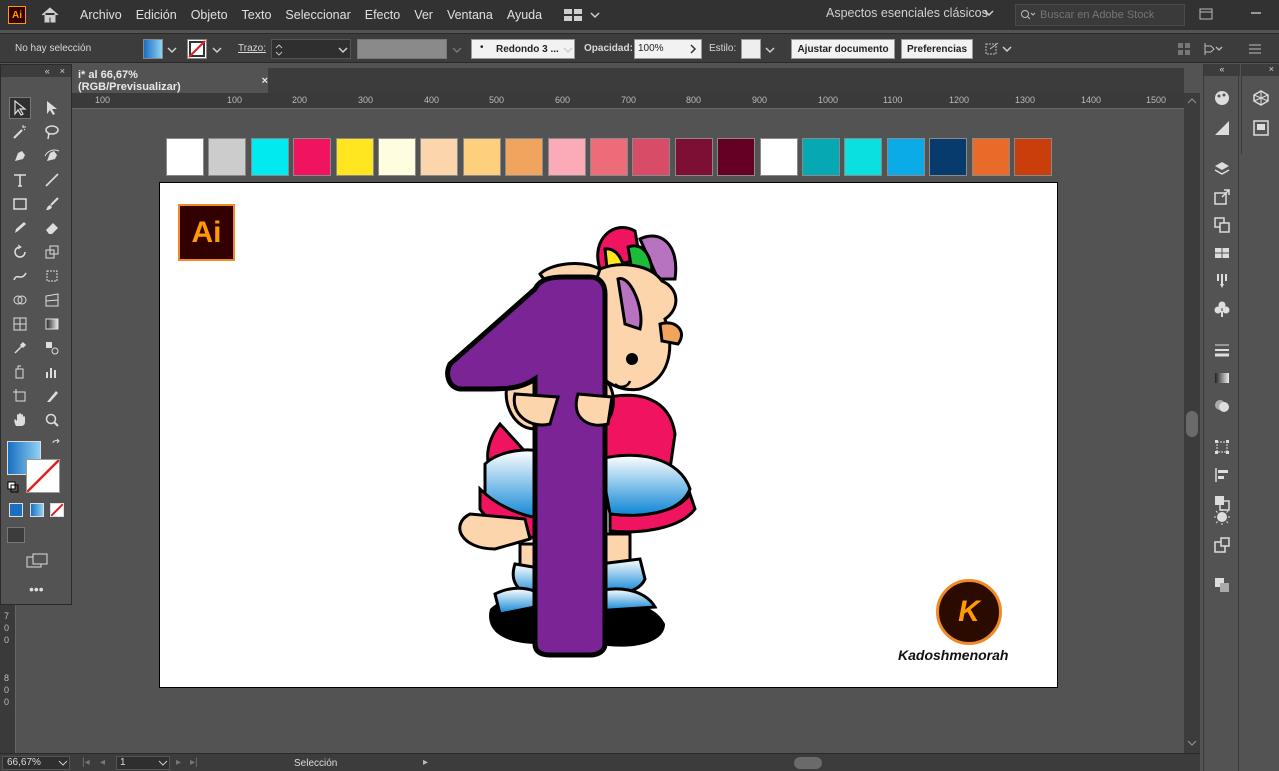 This screenshot has height=771, width=1279. What do you see at coordinates (1222, 169) in the screenshot?
I see `layers-icon` at bounding box center [1222, 169].